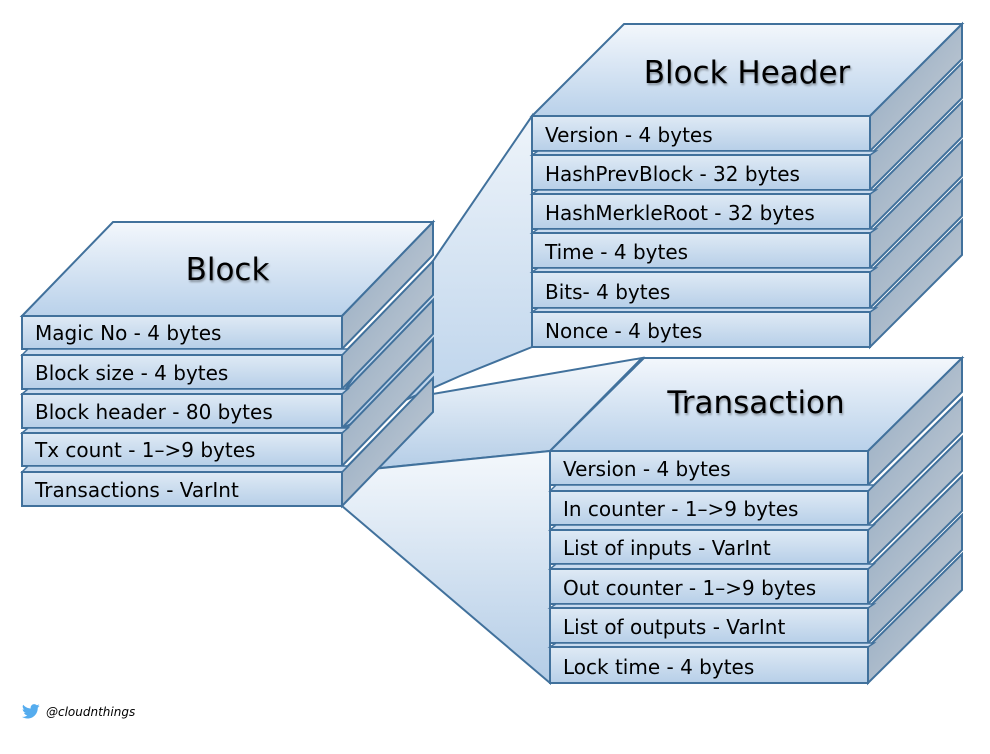 The image size is (990, 754). I want to click on block_header-row: Nonce - 4 bytes, so click(704, 327).